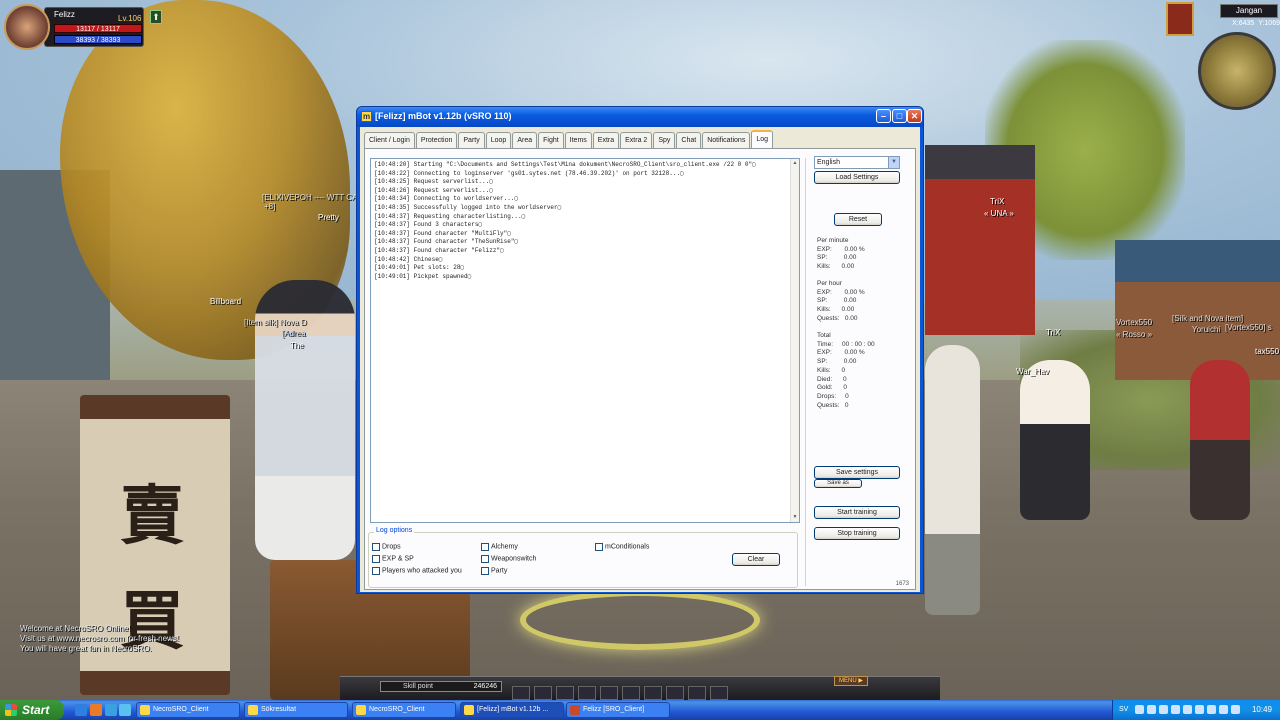 This screenshot has width=1280, height=720. I want to click on clock: 10:49, so click(1262, 710).